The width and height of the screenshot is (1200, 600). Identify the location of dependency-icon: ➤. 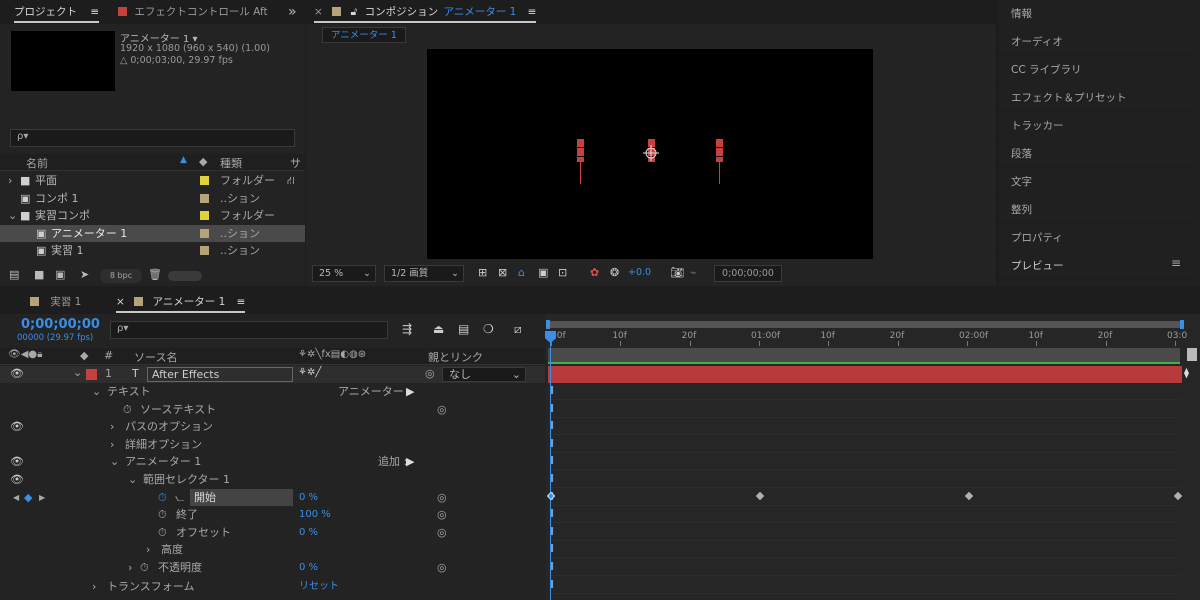
(84, 274).